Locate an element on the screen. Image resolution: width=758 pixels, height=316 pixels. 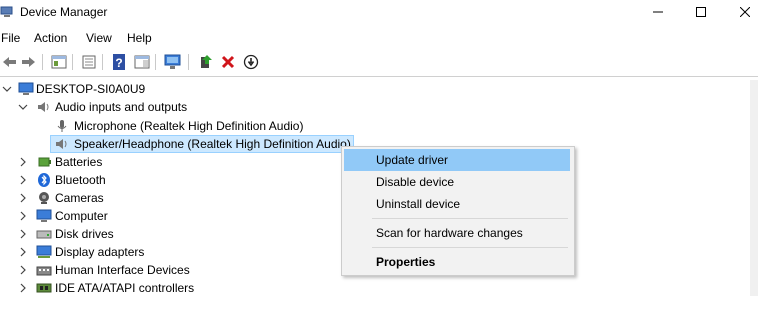
computer-name-label: DESKTOP-SI0A0U9 is located at coordinates (91, 89).